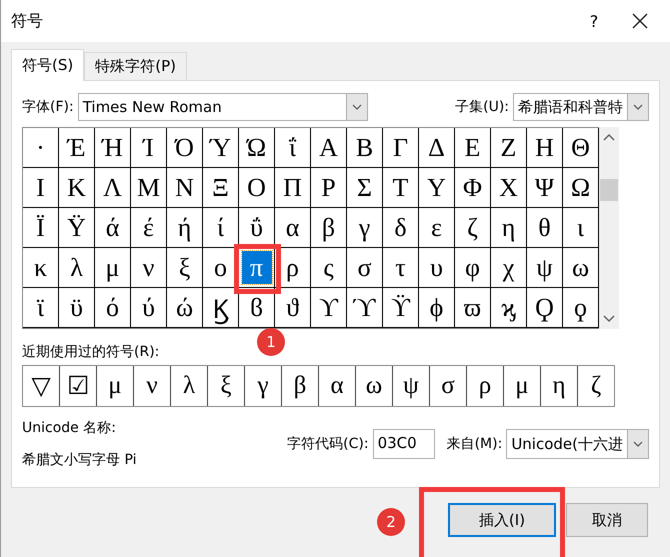  What do you see at coordinates (365, 148) in the screenshot?
I see `symbol-cell: Β` at bounding box center [365, 148].